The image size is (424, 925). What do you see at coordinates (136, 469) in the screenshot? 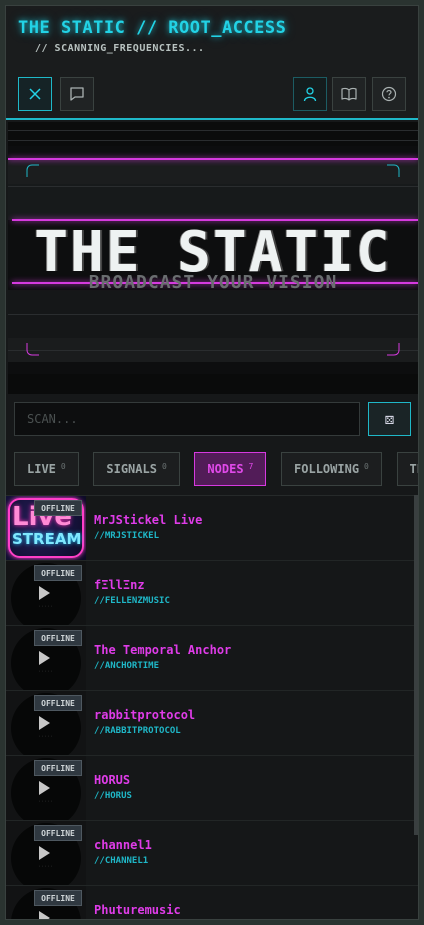
I see `tab-signals: SIGNALS 0` at bounding box center [136, 469].